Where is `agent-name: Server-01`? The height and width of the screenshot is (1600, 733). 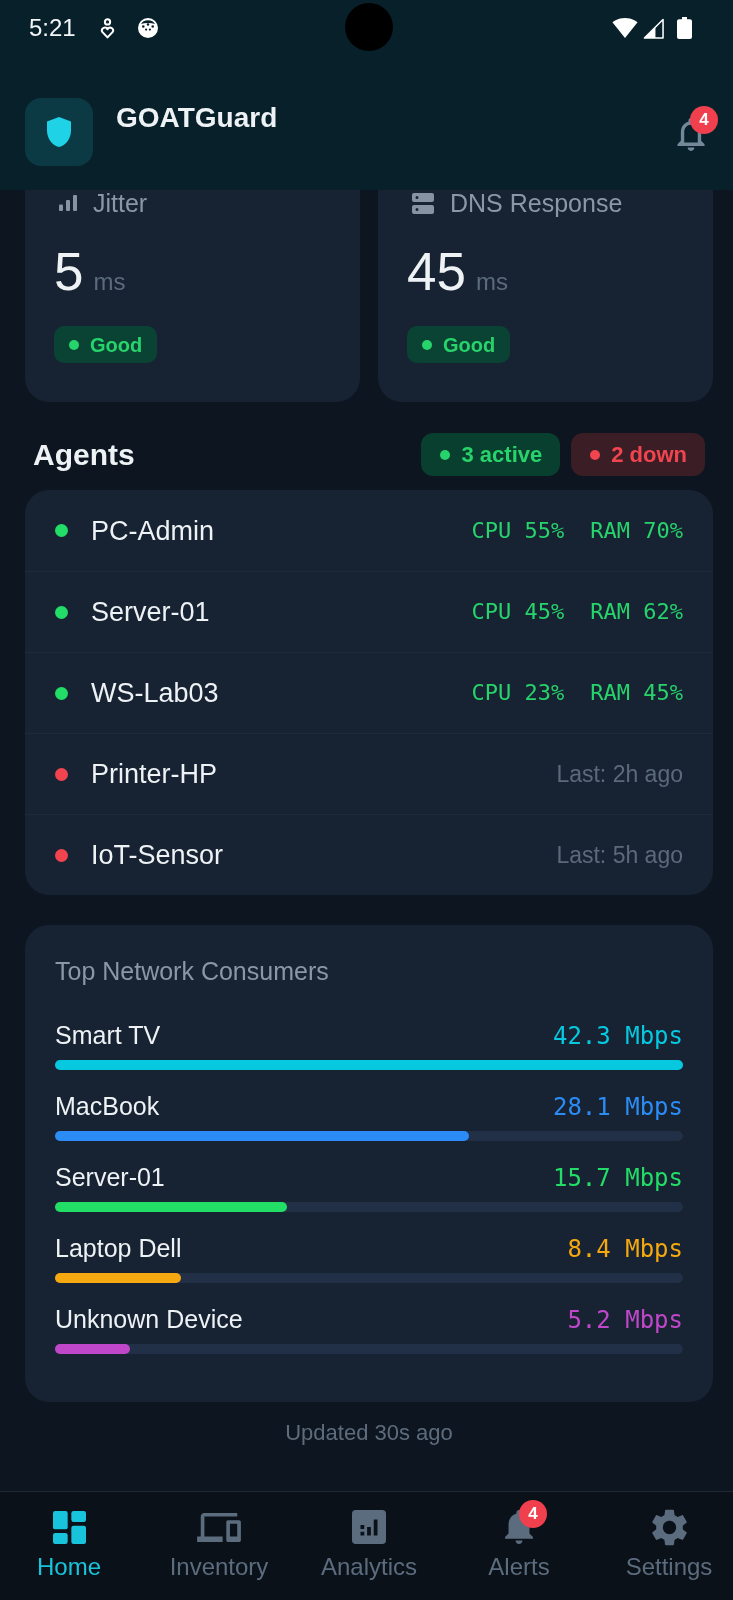
agent-name: Server-01 is located at coordinates (150, 612).